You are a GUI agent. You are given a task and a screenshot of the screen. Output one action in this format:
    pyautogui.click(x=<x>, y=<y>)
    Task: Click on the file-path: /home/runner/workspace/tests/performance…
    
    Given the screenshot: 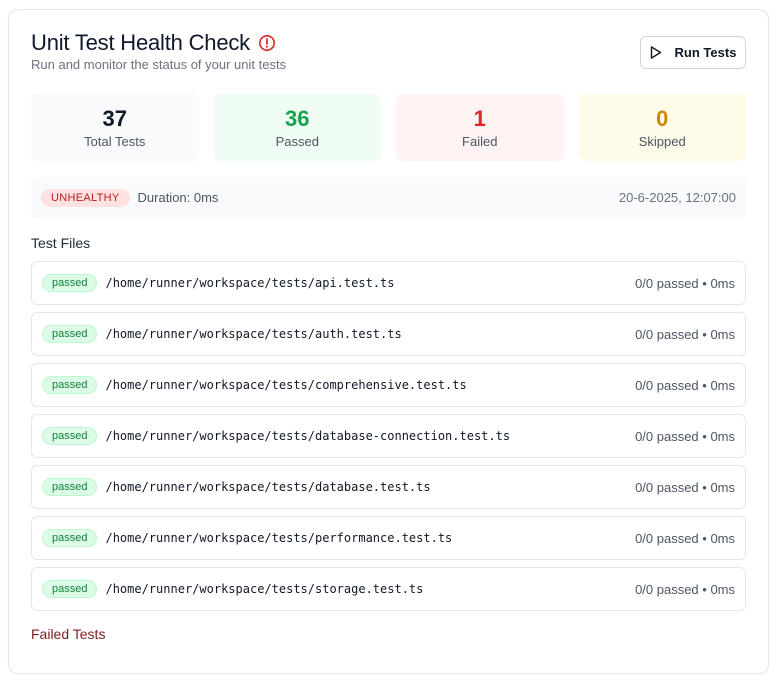 What is the action you would take?
    pyautogui.click(x=279, y=538)
    